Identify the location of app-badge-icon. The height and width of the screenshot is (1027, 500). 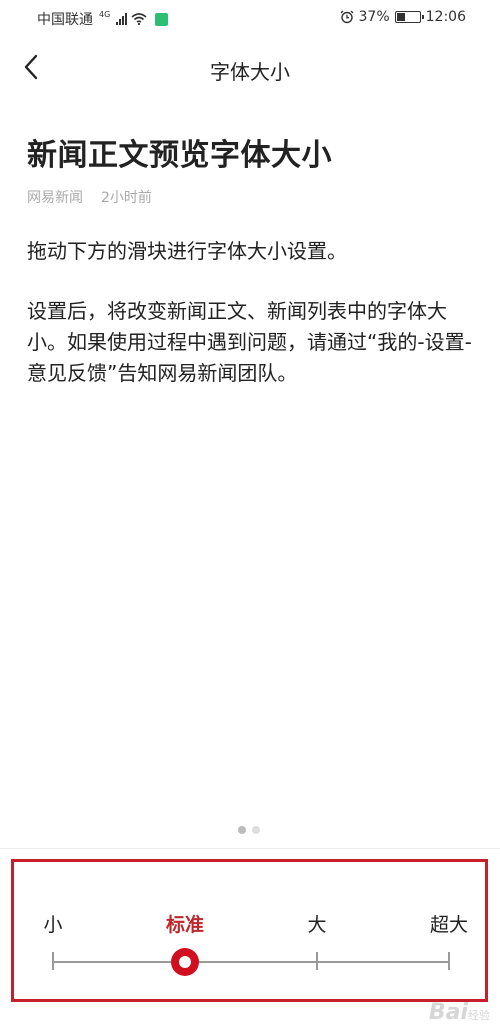
(162, 19).